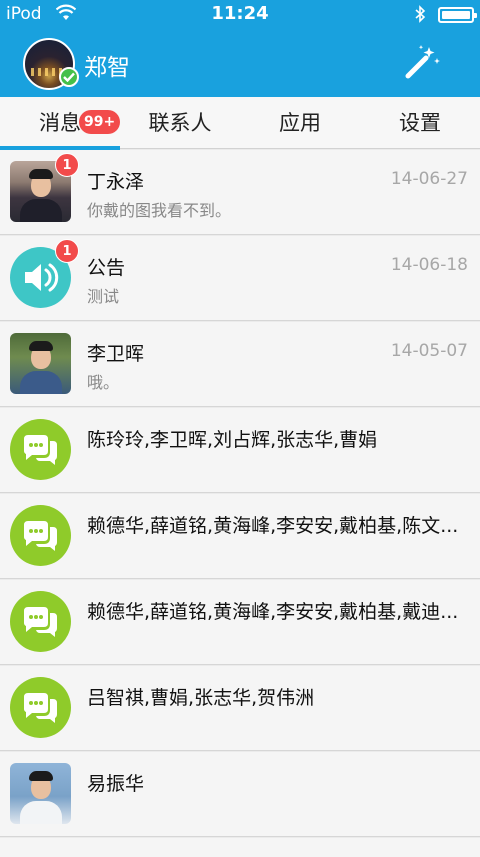 This screenshot has height=857, width=480. What do you see at coordinates (232, 440) in the screenshot?
I see `conversation-name: 陈玲玲,李卫晖,刘占辉,张志华,曹娟` at bounding box center [232, 440].